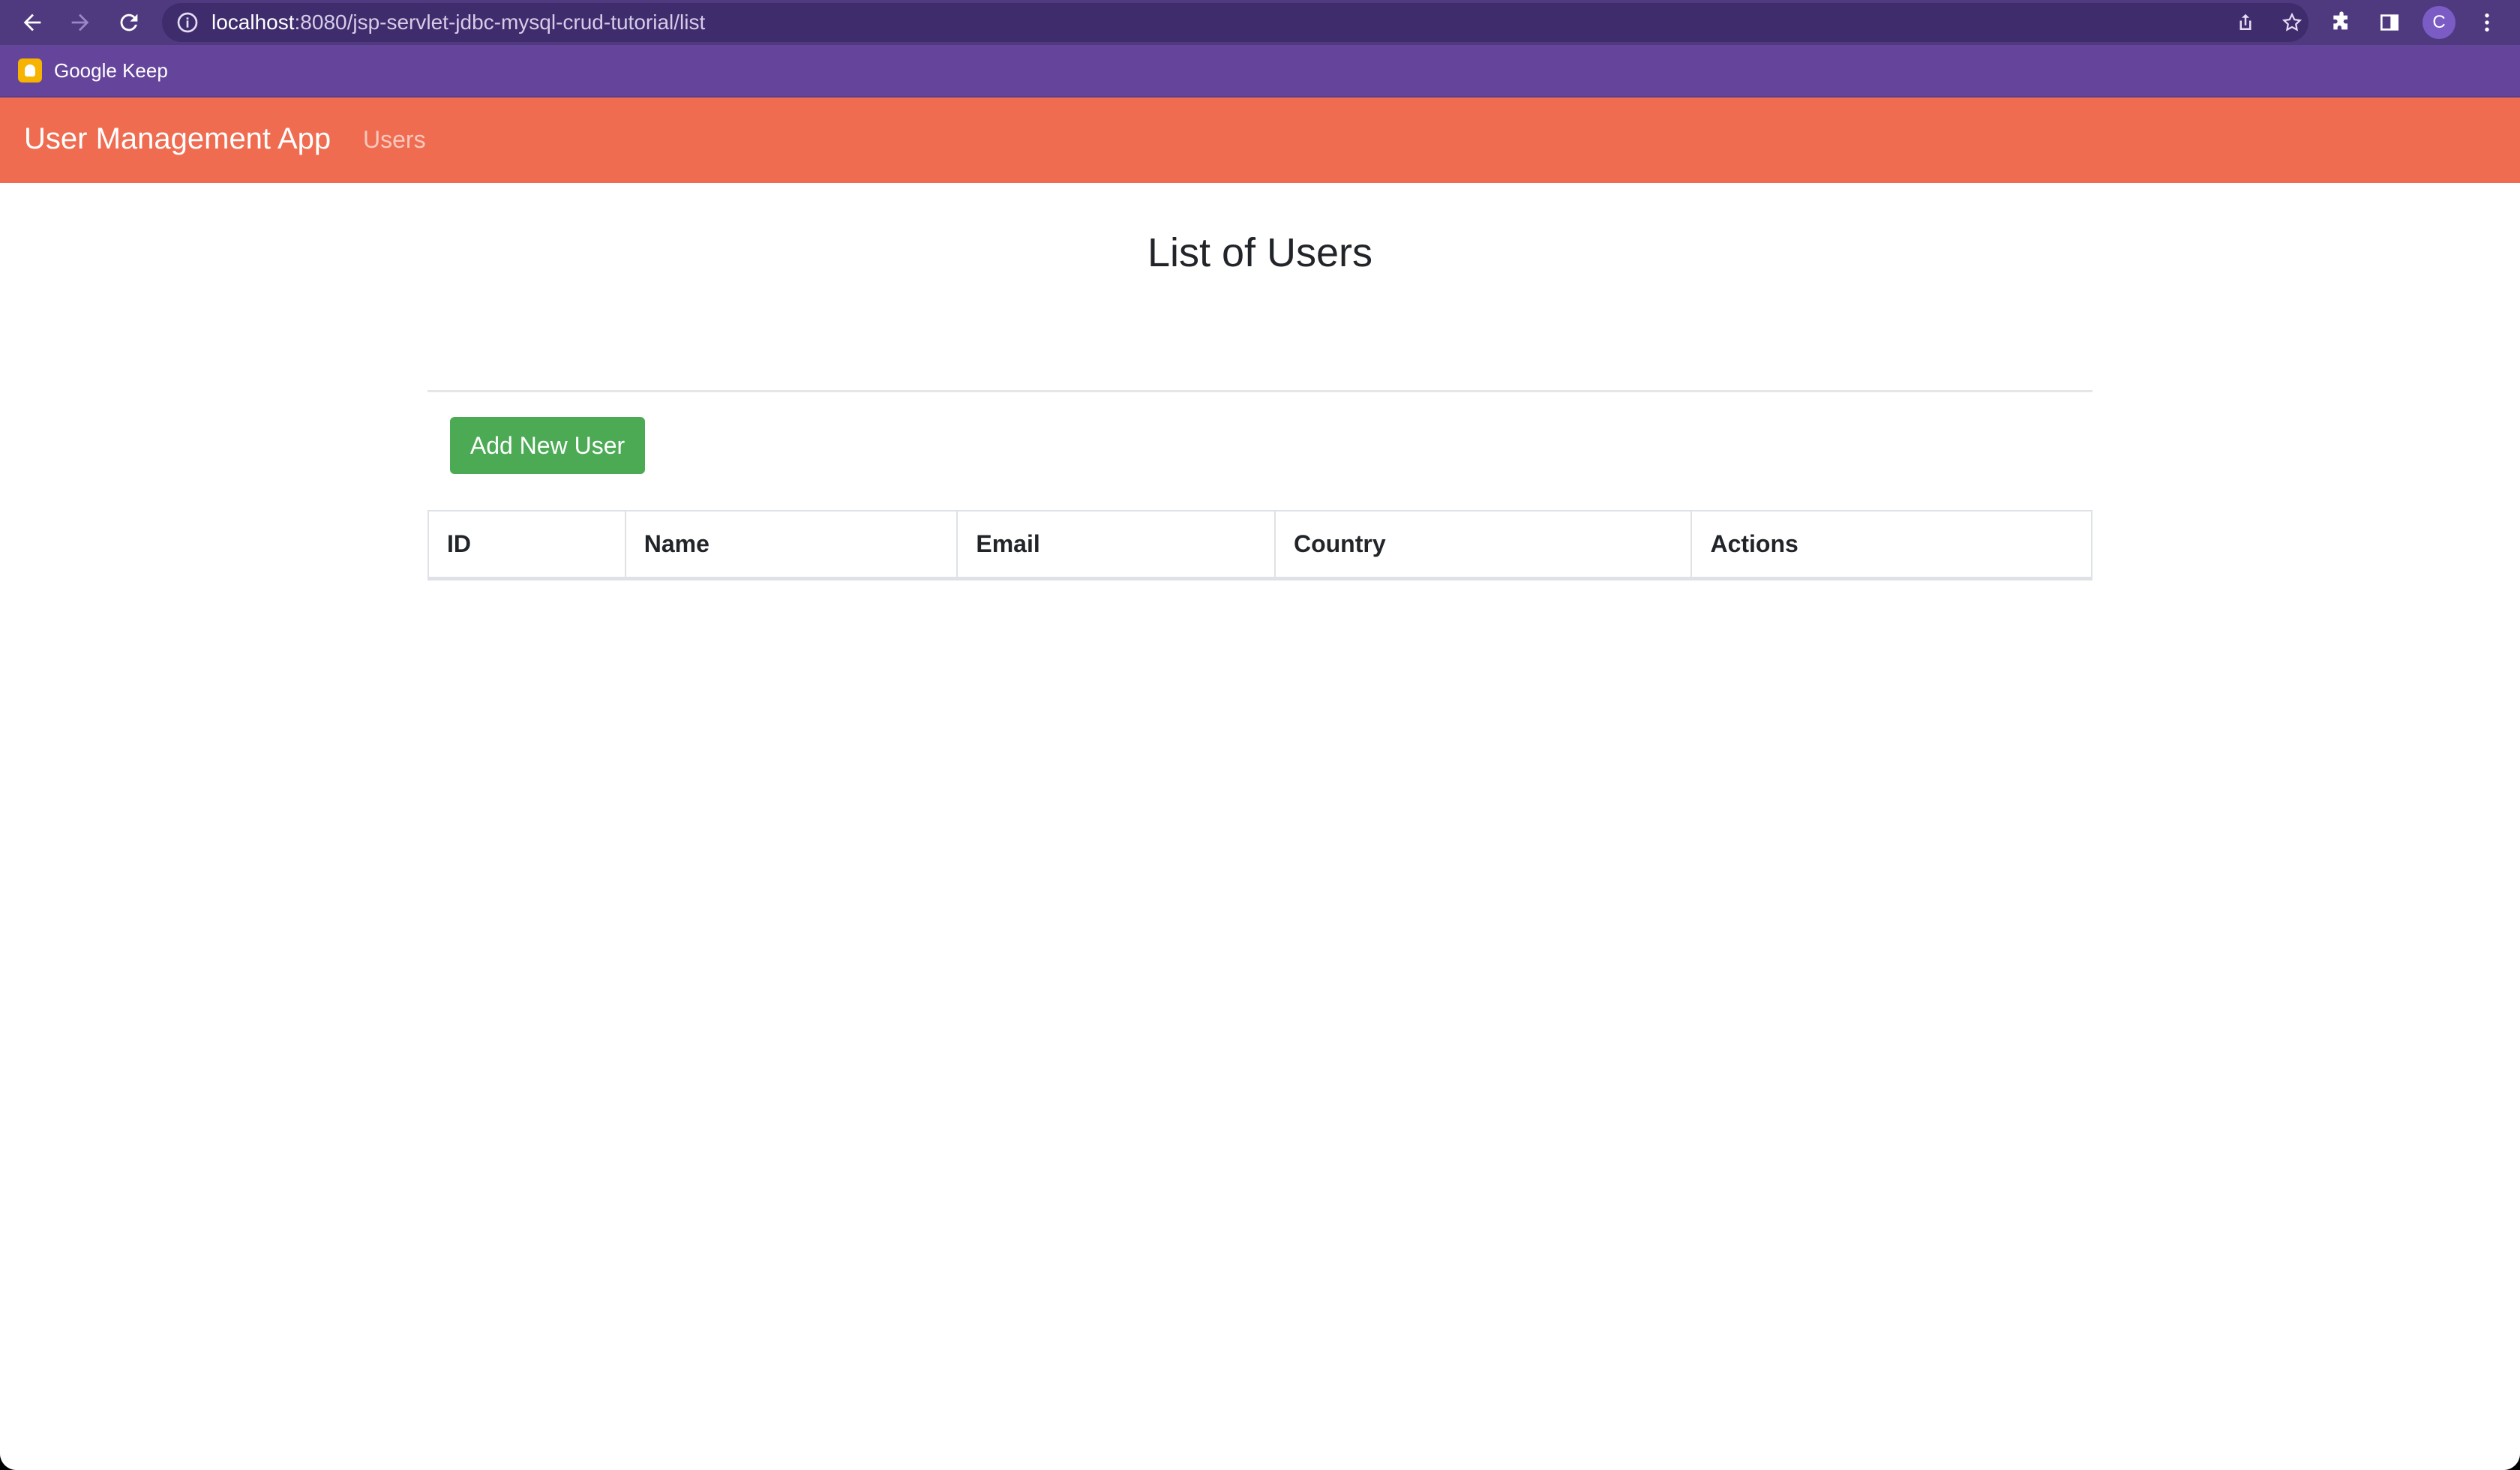  I want to click on arrow-left-icon, so click(32, 23).